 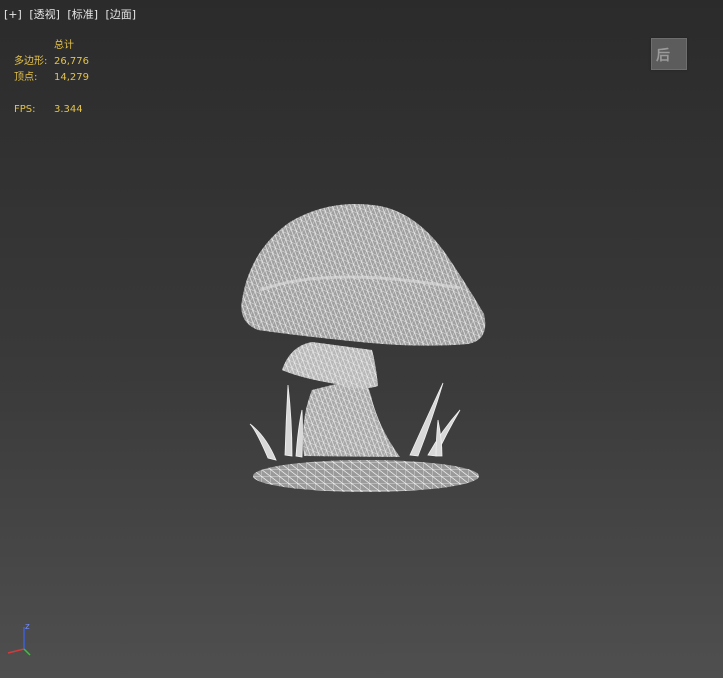 What do you see at coordinates (27, 627) in the screenshot?
I see `axis-z-label: z` at bounding box center [27, 627].